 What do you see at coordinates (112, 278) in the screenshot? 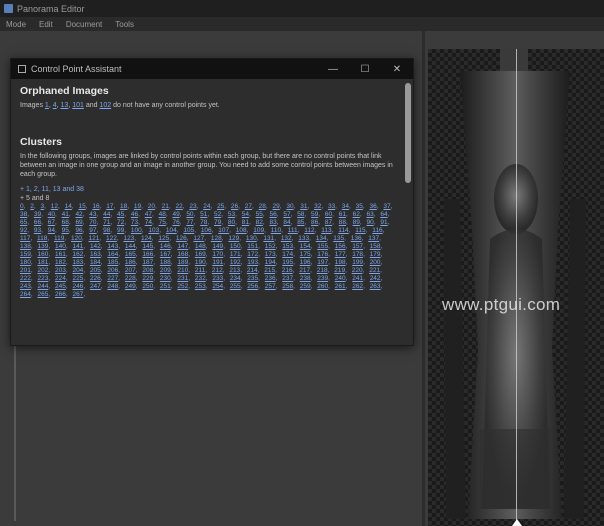
I see `image-link: 227` at bounding box center [112, 278].